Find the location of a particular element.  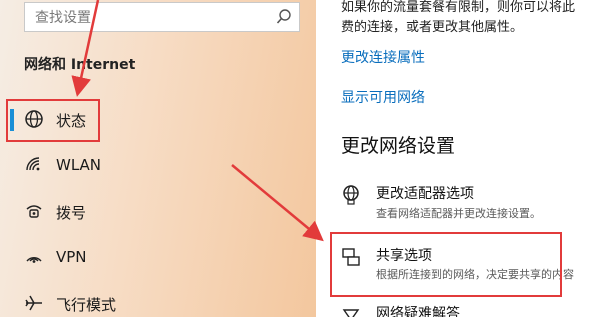

option-description: 查看网络适配器并更改连接设置。 is located at coordinates (458, 213).